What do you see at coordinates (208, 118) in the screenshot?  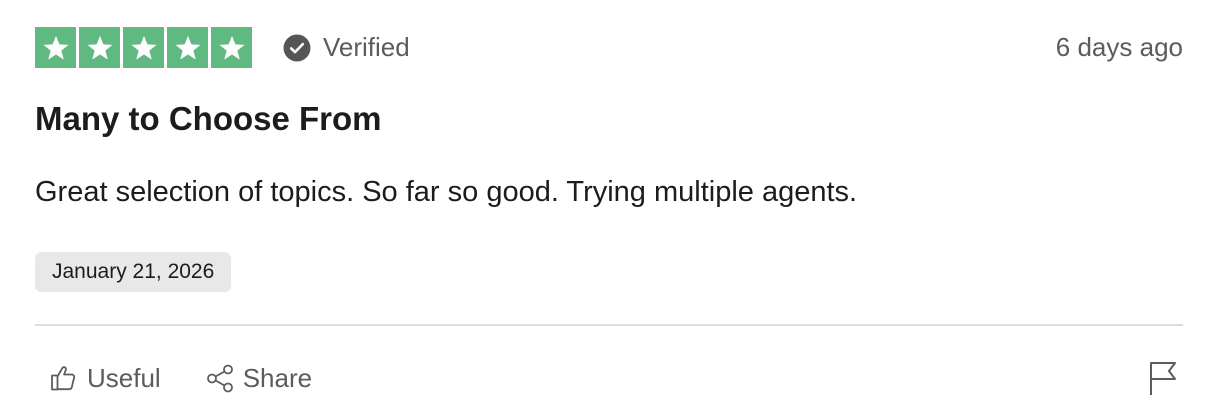 I see `review-title: Many to Choose From` at bounding box center [208, 118].